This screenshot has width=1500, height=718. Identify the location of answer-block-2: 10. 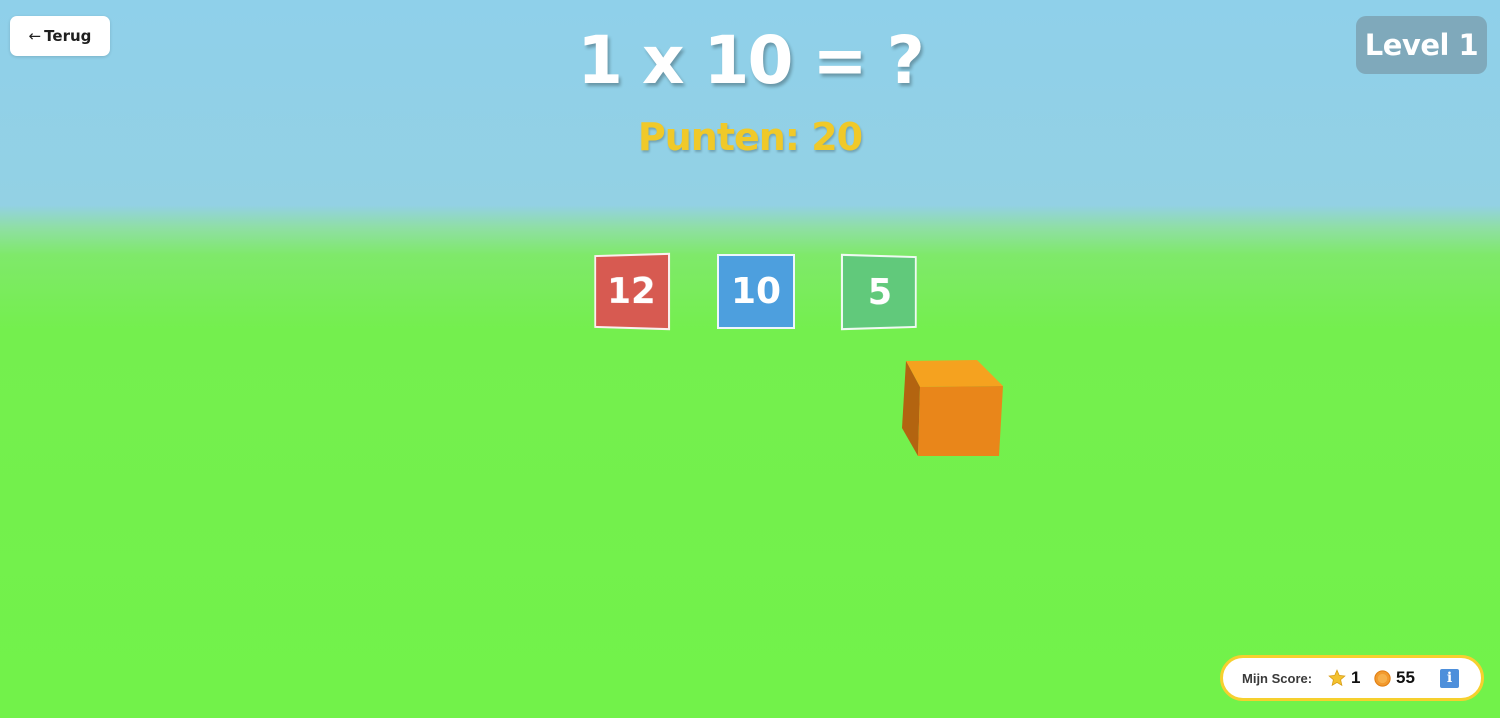
(756, 291).